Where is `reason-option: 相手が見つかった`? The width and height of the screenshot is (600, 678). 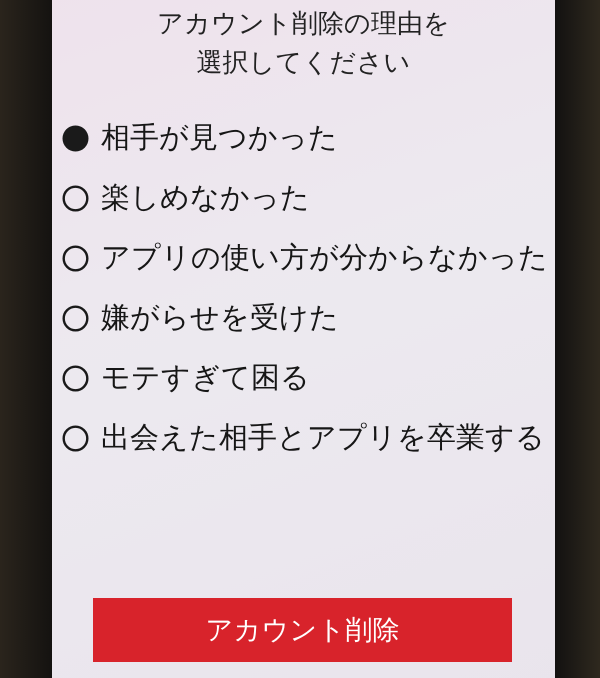 reason-option: 相手が見つかった is located at coordinates (200, 138).